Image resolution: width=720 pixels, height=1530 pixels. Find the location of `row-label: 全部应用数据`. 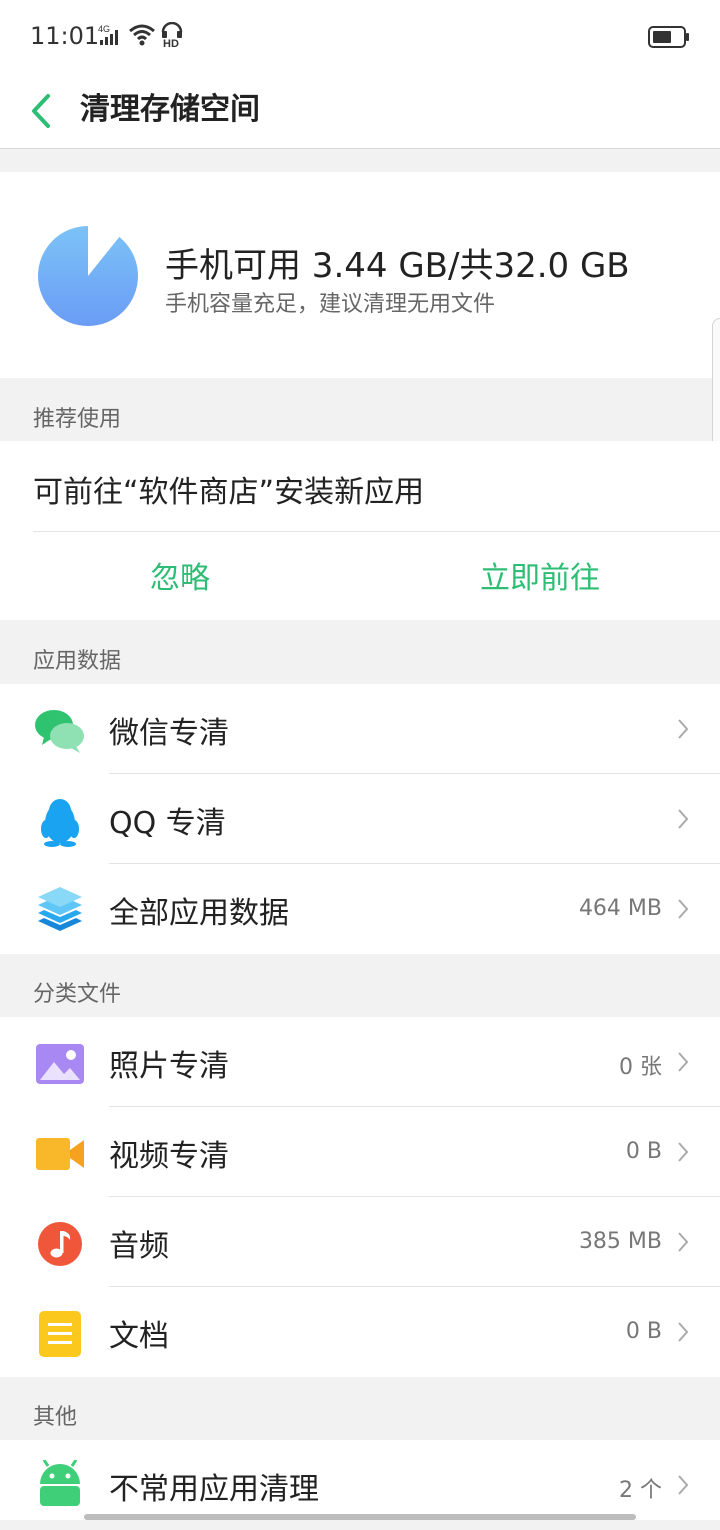

row-label: 全部应用数据 is located at coordinates (199, 913).